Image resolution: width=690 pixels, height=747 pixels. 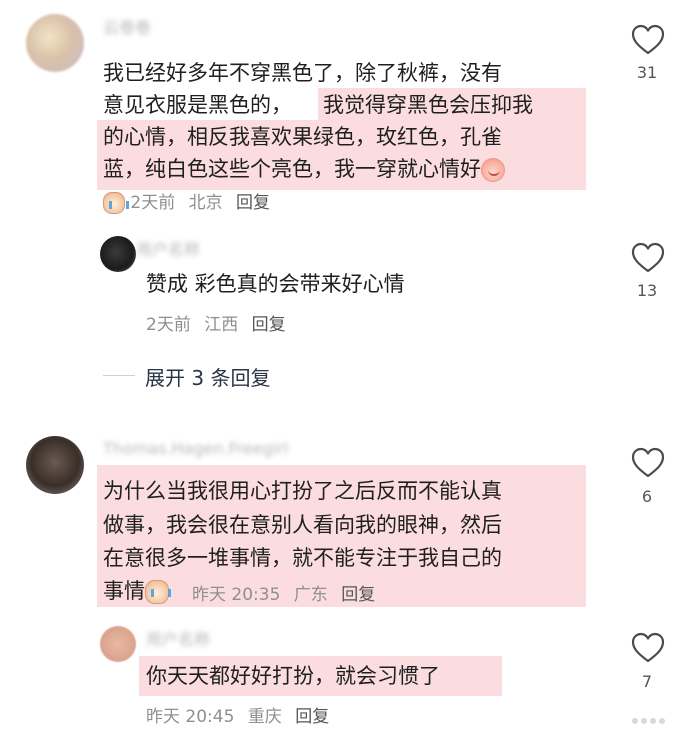 I want to click on comment-text: 我觉得穿黑色会压抑我, so click(x=428, y=105).